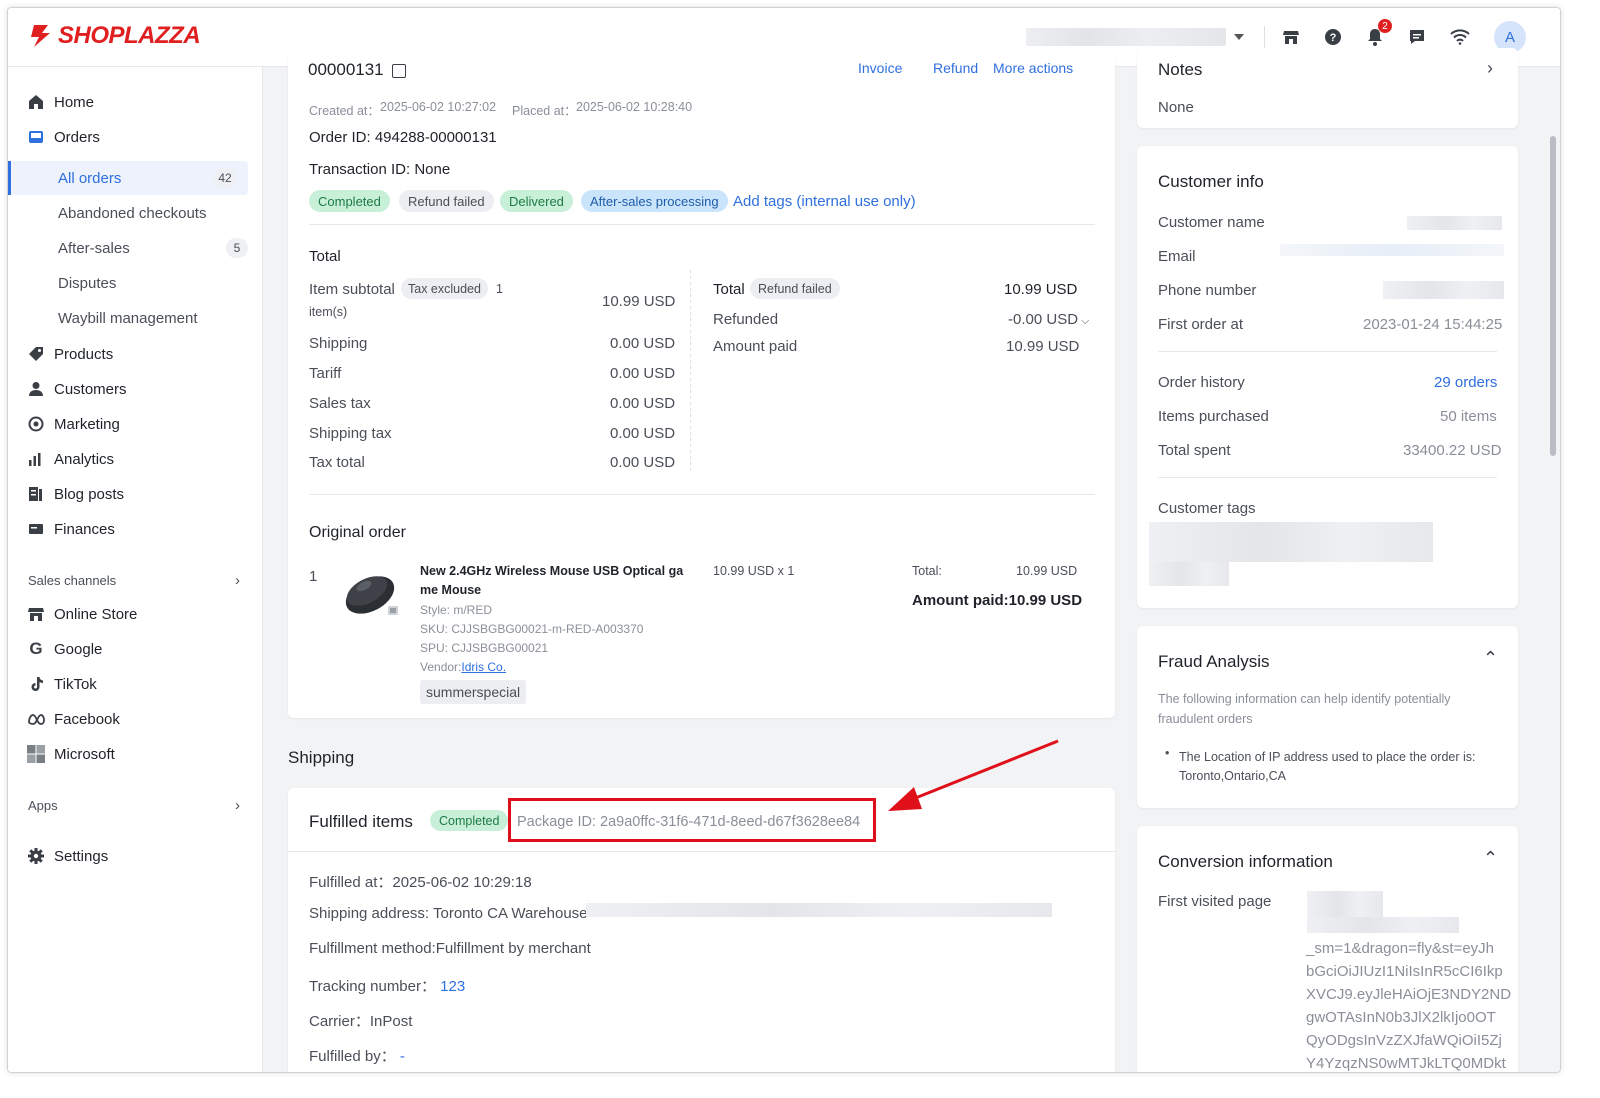 This screenshot has width=1600, height=1098. Describe the element at coordinates (1291, 37) in the screenshot. I see `online-store-icon` at that location.